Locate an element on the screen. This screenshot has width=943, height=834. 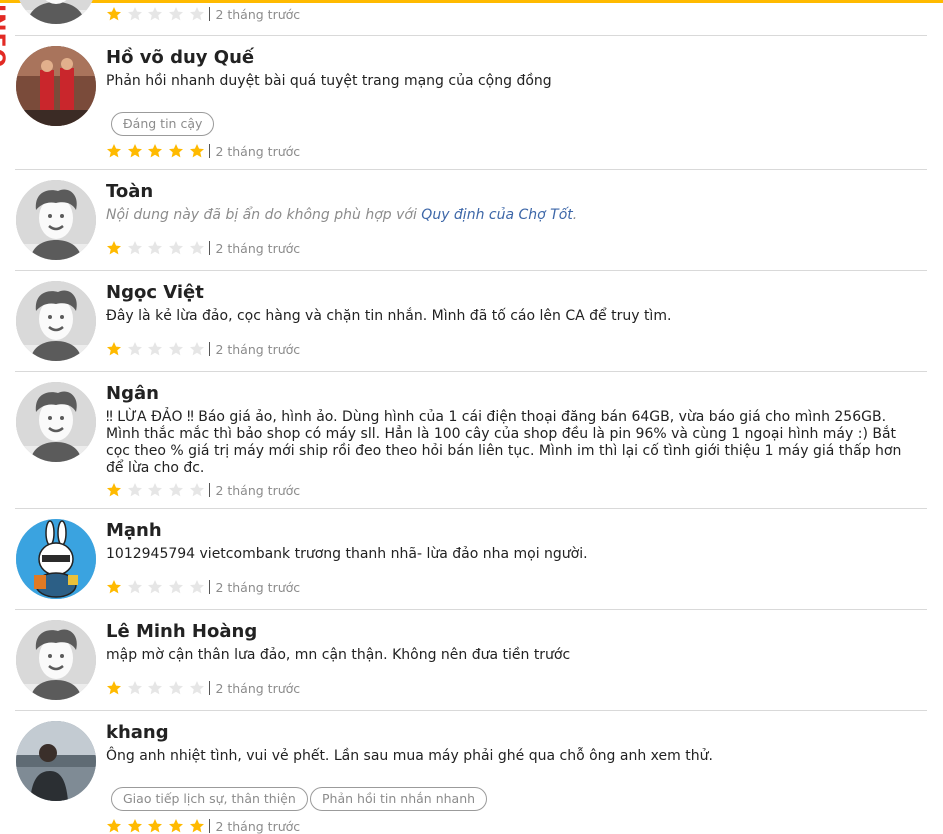
review-tag: Đáng tin cậy is located at coordinates (163, 124).